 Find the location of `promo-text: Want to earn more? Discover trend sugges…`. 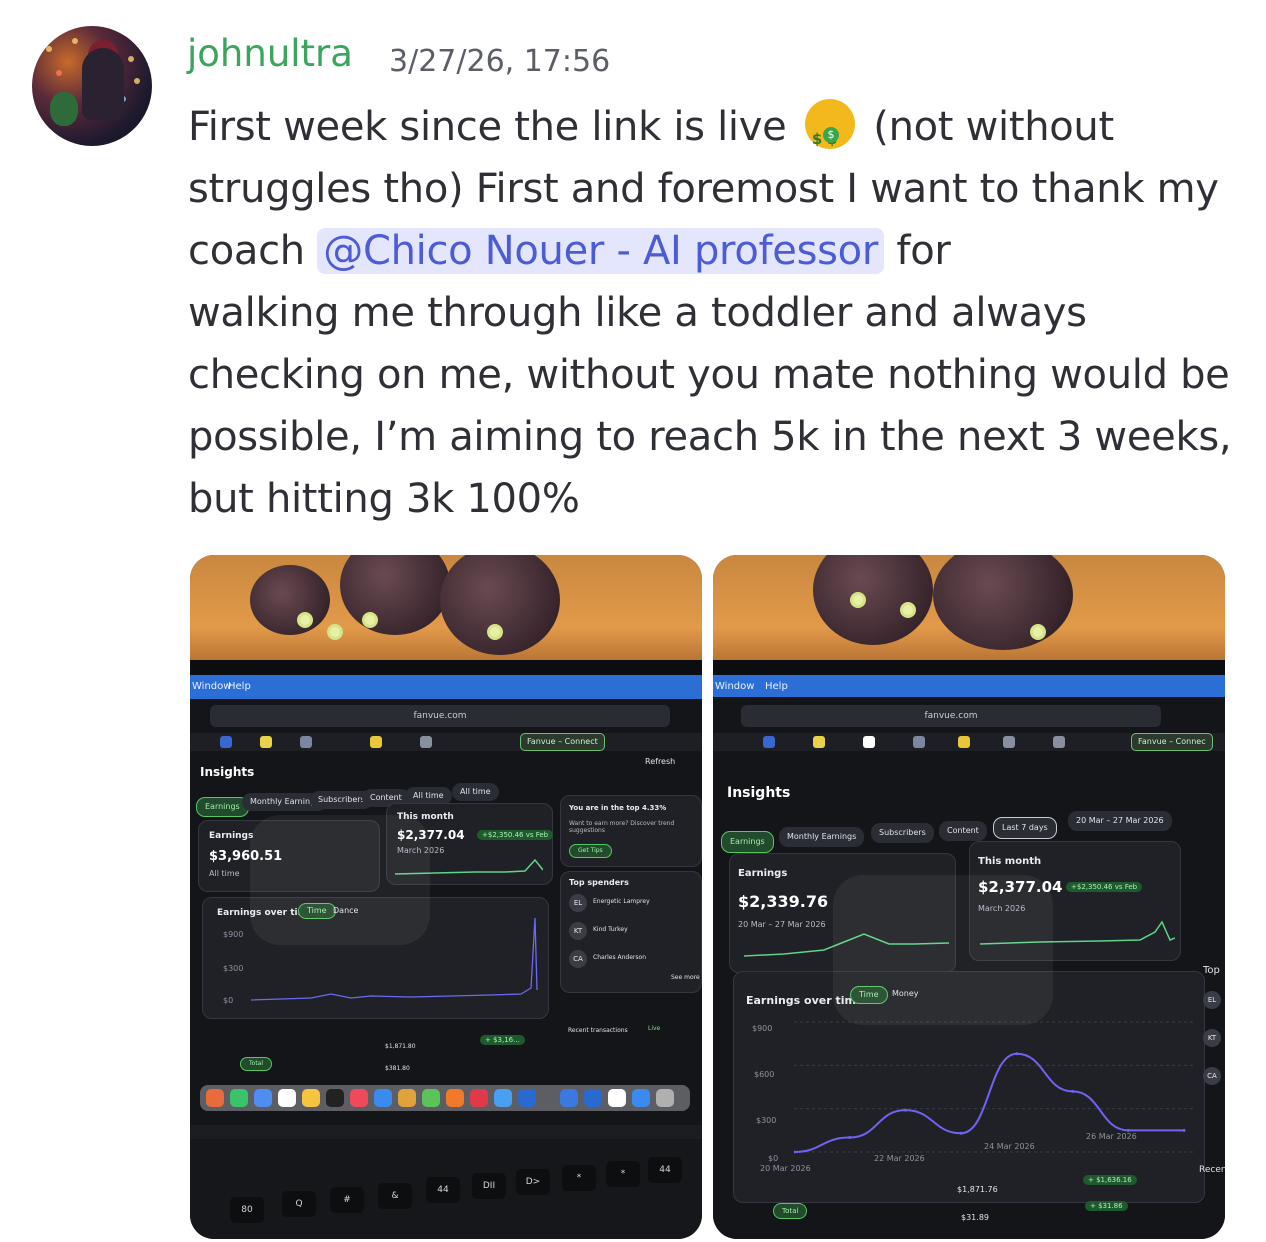

promo-text: Want to earn more? Discover trend sugges… is located at coordinates (622, 827).